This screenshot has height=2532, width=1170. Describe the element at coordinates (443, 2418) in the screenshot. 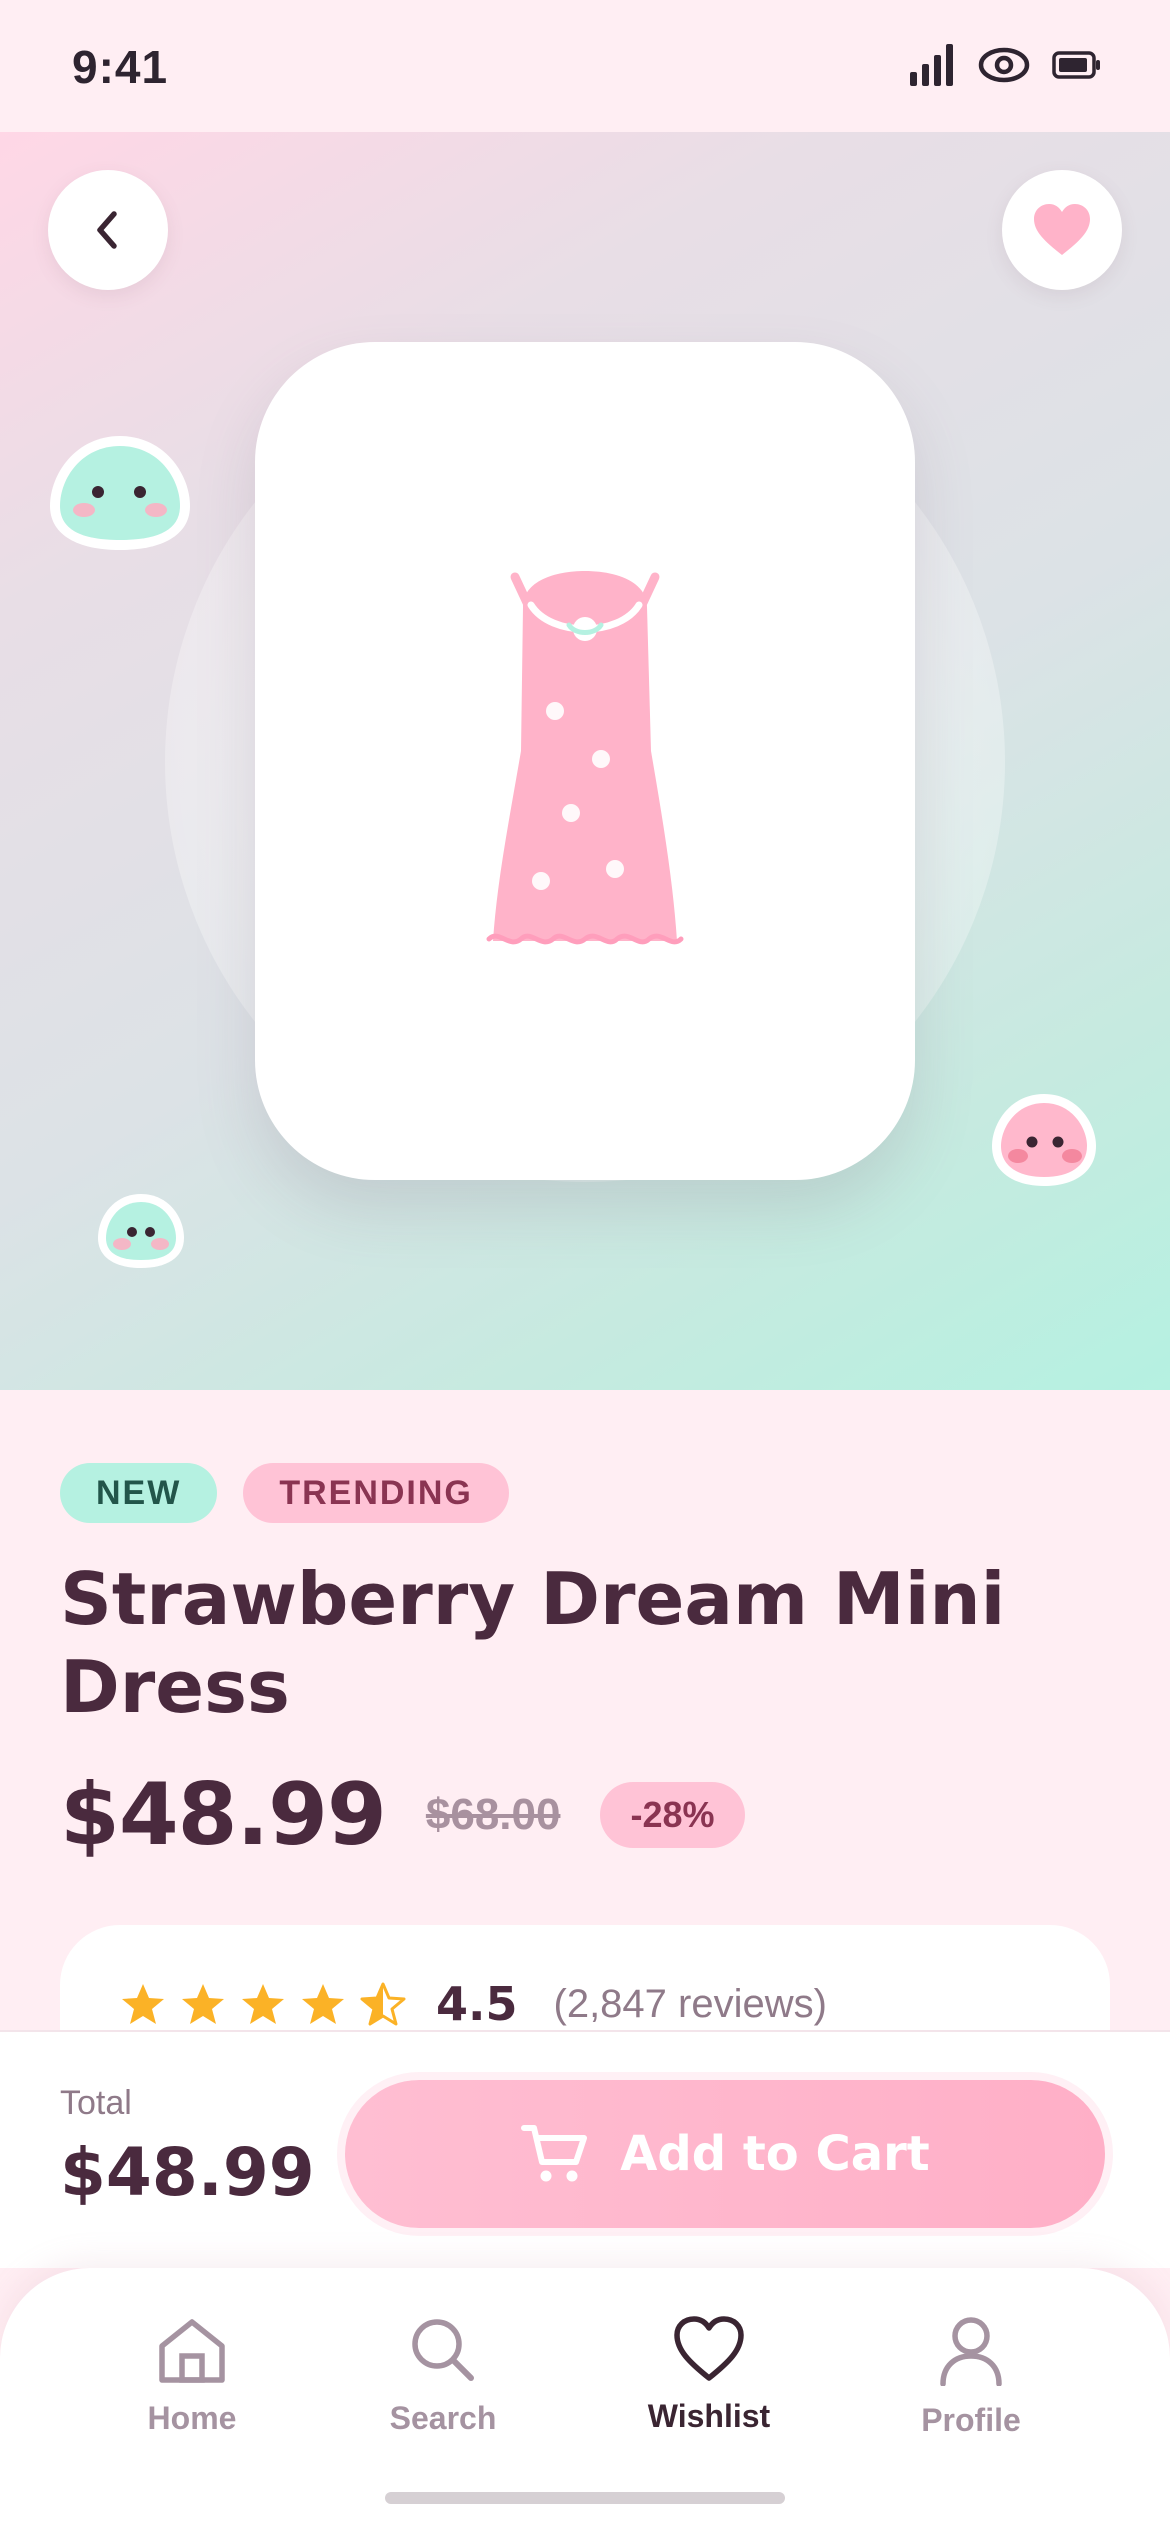

I see `tab-search-label: Search` at that location.